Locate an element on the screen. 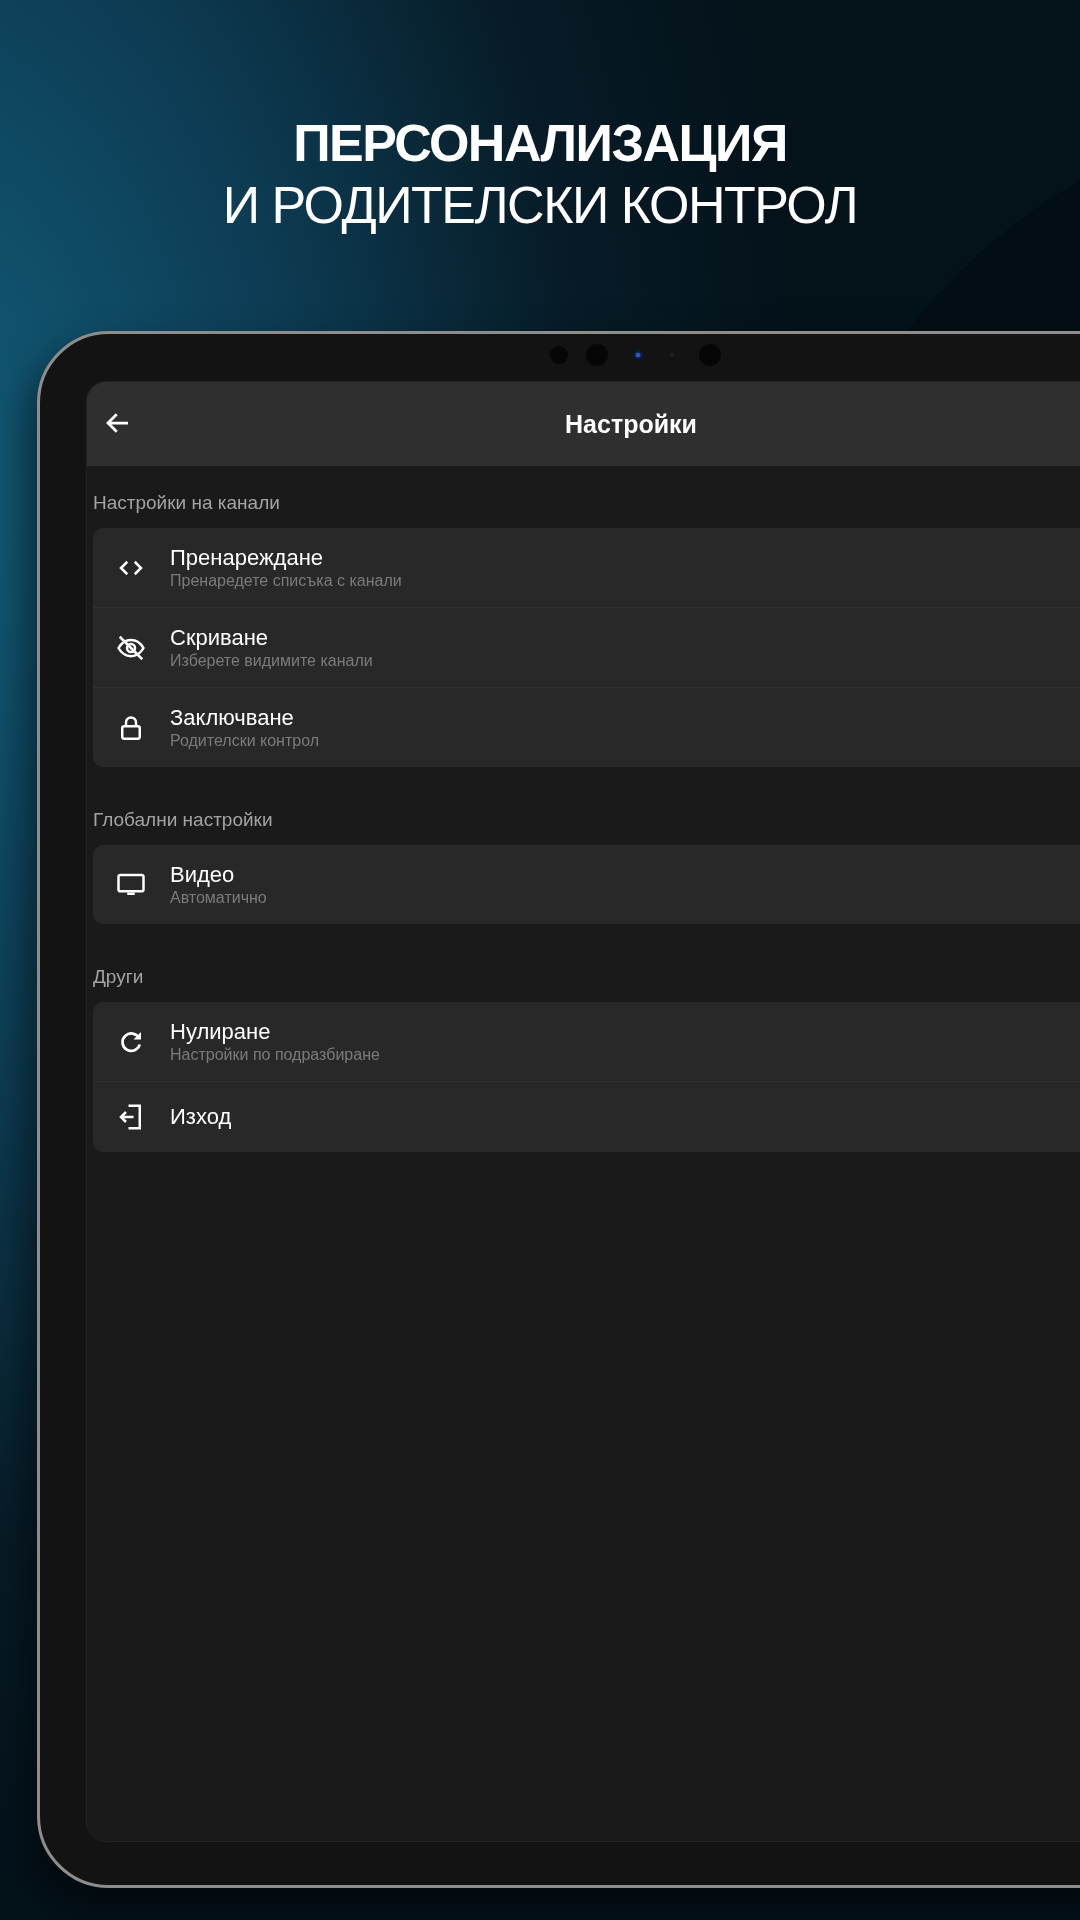 This screenshot has width=1080, height=1920. subheadline: И РОДИТЕЛСКИ КОНТРОЛ is located at coordinates (540, 205).